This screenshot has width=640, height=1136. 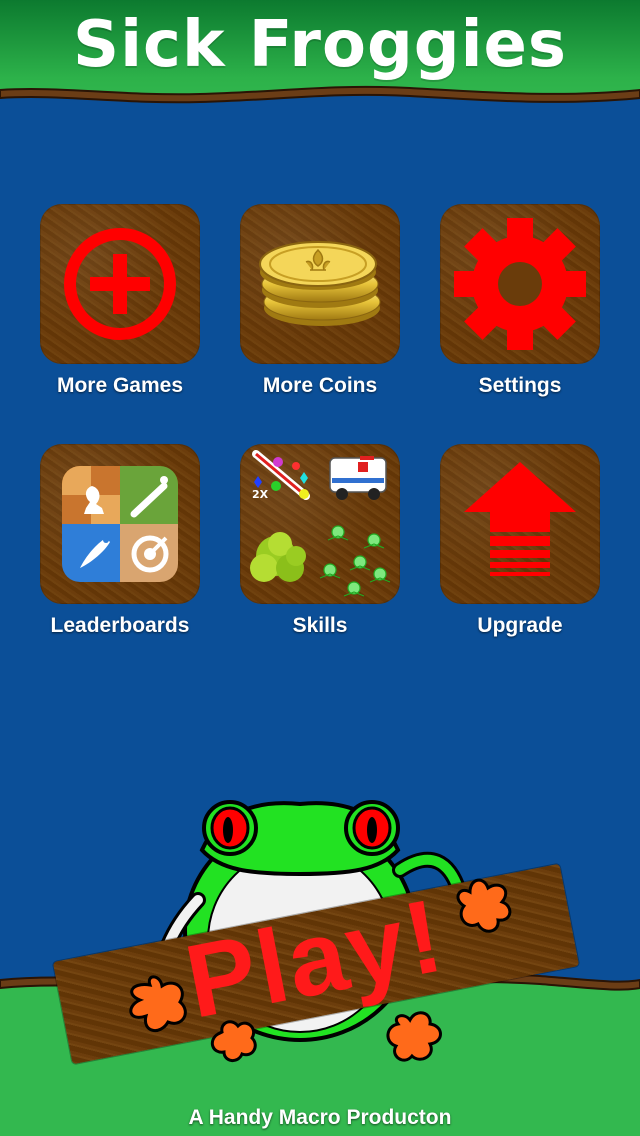 I want to click on credit-text: A Handy Macro Producton, so click(x=320, y=1117).